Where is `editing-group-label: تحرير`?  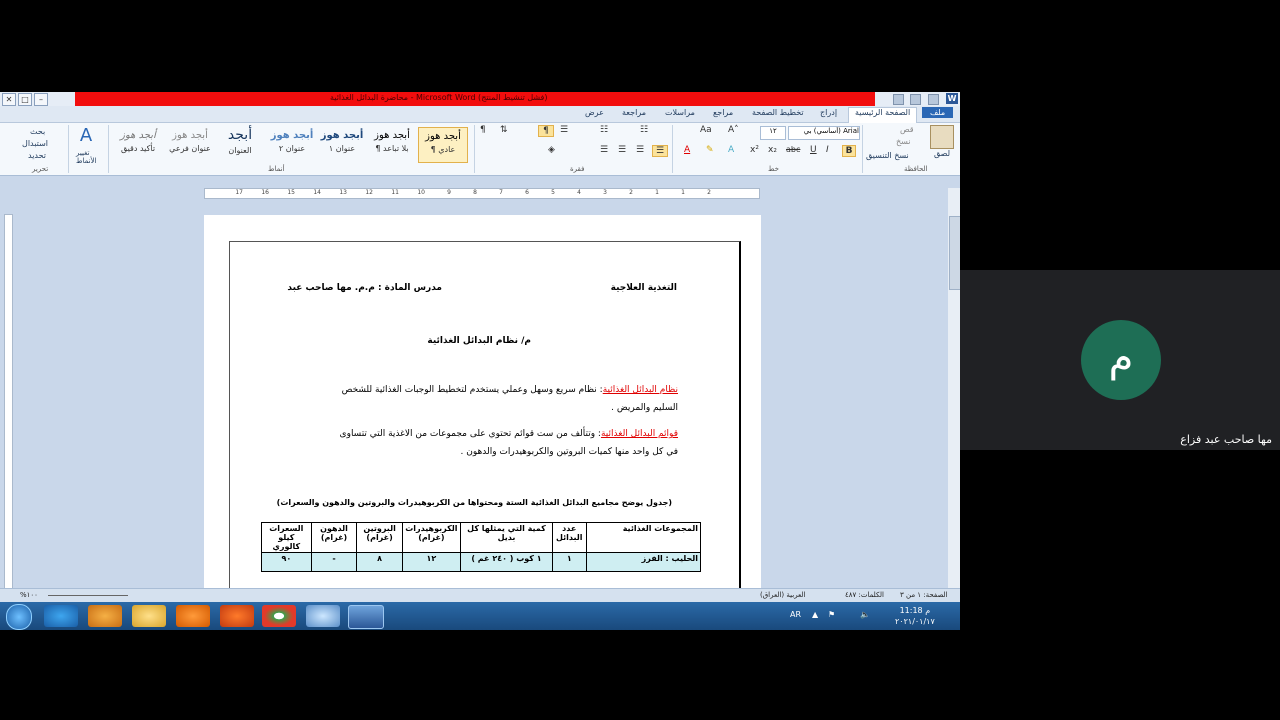 editing-group-label: تحرير is located at coordinates (40, 169).